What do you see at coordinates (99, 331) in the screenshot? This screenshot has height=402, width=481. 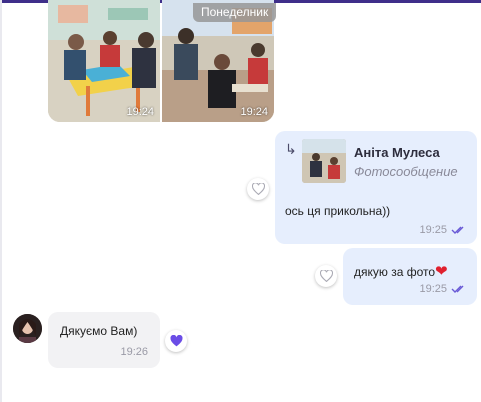 I see `message-text: Дякуємо Вам)` at bounding box center [99, 331].